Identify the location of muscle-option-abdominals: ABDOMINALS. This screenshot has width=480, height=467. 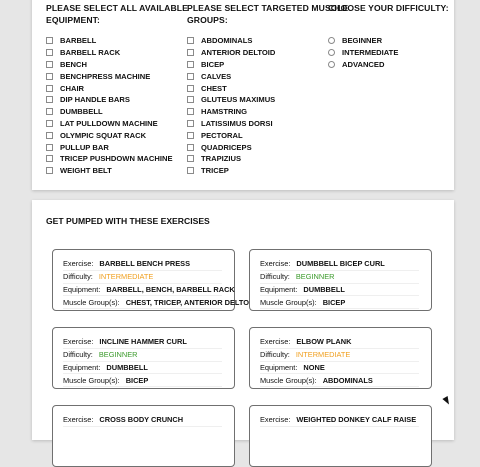
(267, 41).